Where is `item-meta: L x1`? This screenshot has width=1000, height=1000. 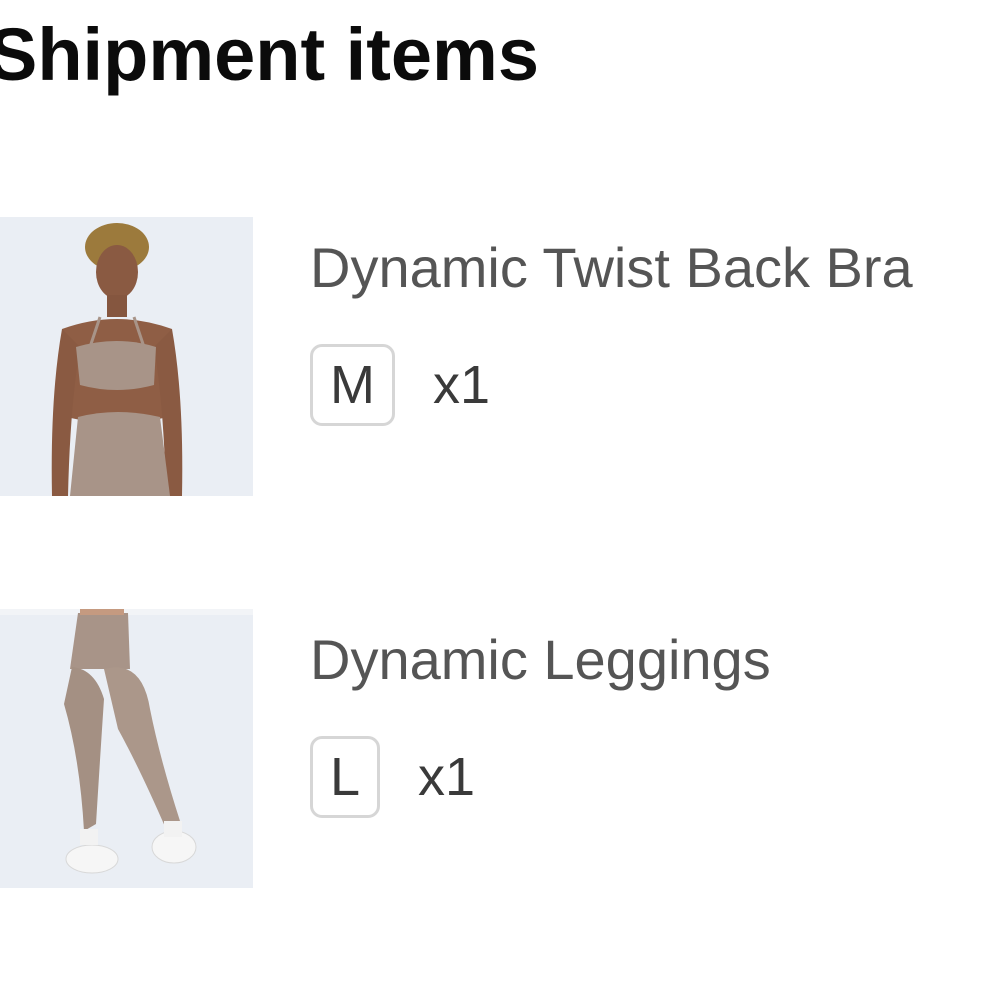
item-meta: L x1 is located at coordinates (392, 777).